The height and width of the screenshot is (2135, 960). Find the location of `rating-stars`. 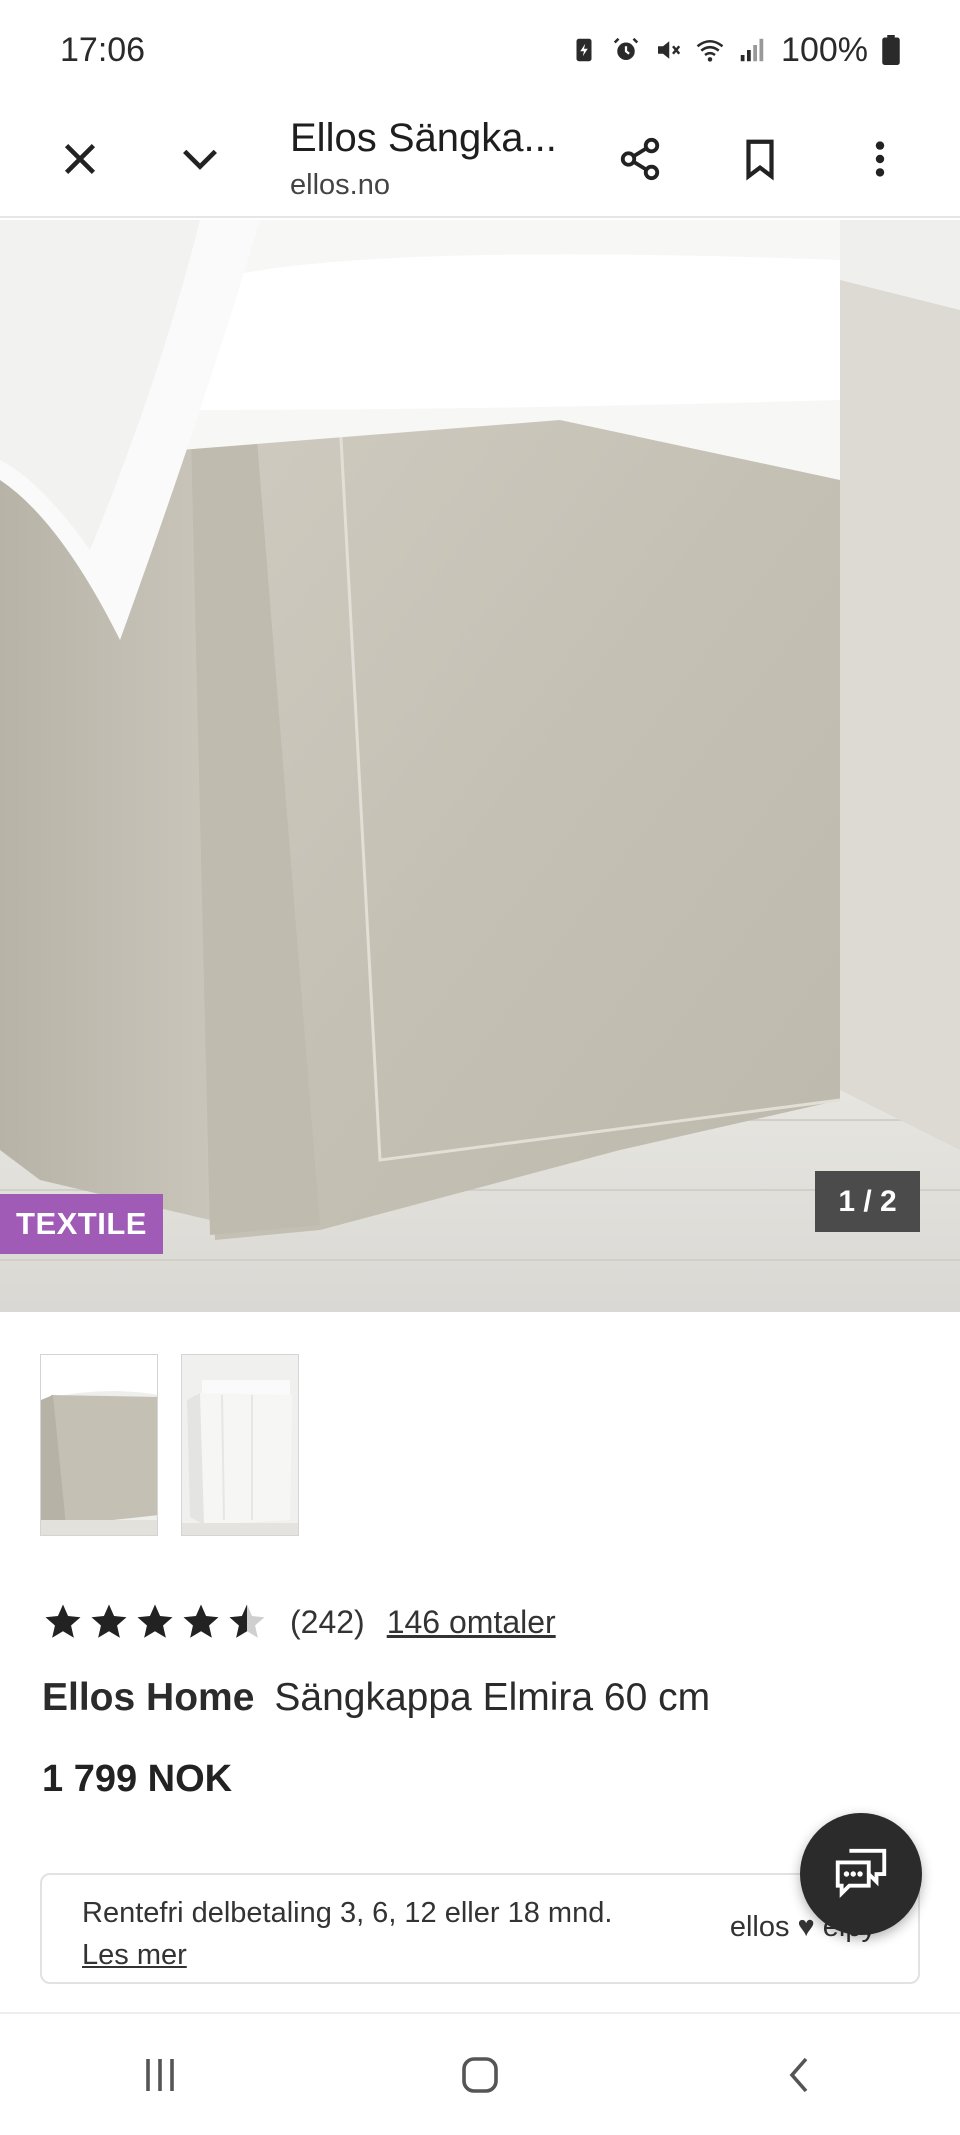

rating-stars is located at coordinates (155, 1622).